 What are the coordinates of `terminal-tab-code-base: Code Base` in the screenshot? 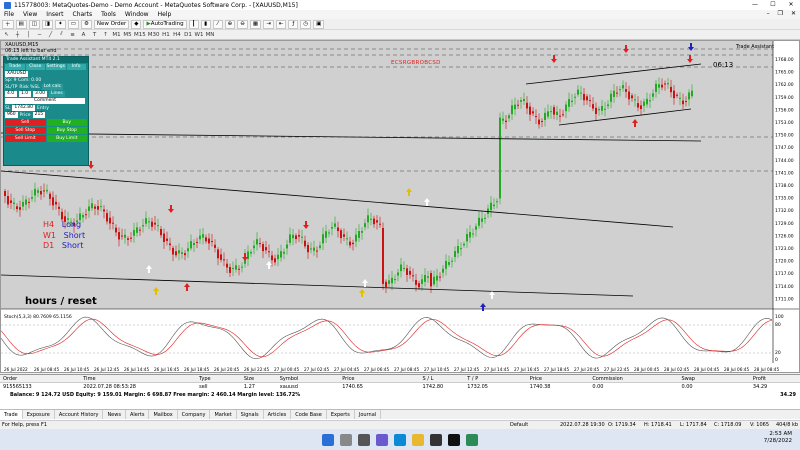 It's located at (309, 414).